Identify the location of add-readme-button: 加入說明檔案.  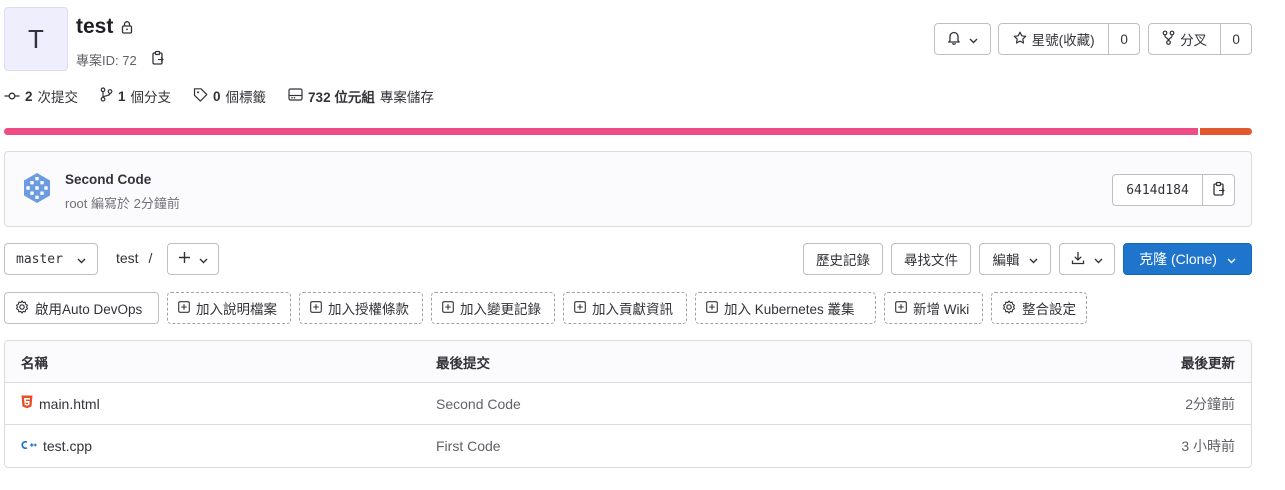
(229, 308).